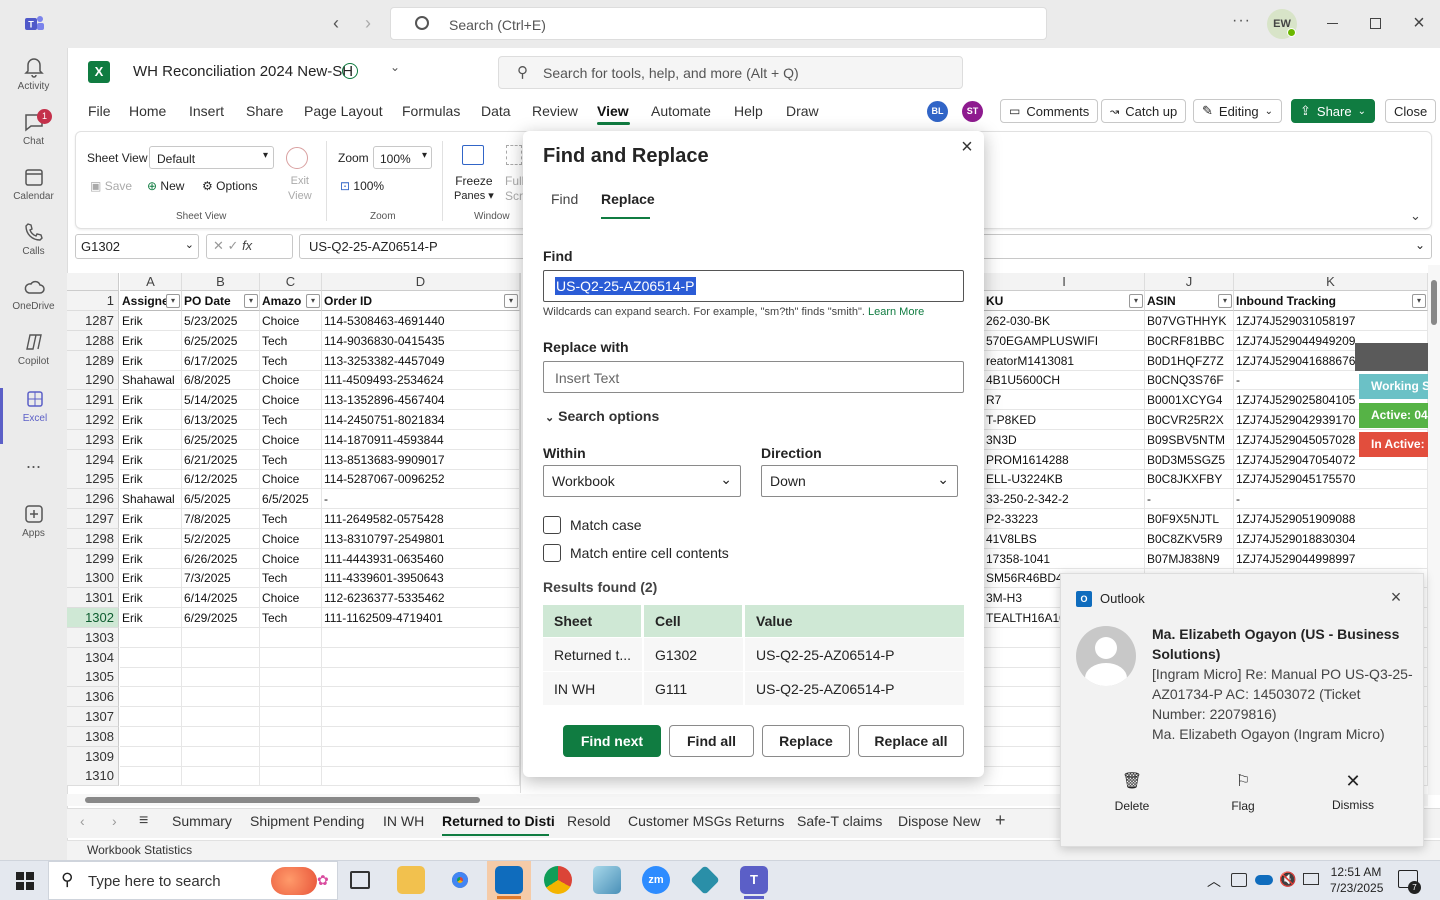 This screenshot has height=900, width=1440. What do you see at coordinates (1243, 792) in the screenshot?
I see `toast-flag-button: ⚐ Flag` at bounding box center [1243, 792].